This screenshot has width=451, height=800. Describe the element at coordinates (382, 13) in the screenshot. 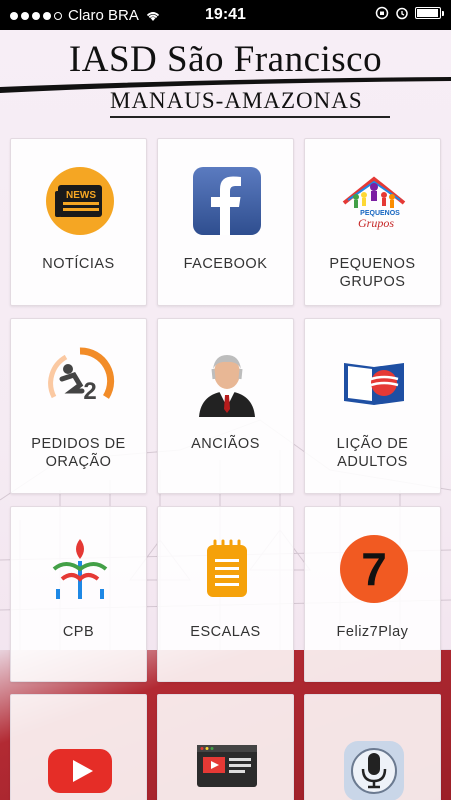

I see `rotation-lock-icon` at that location.